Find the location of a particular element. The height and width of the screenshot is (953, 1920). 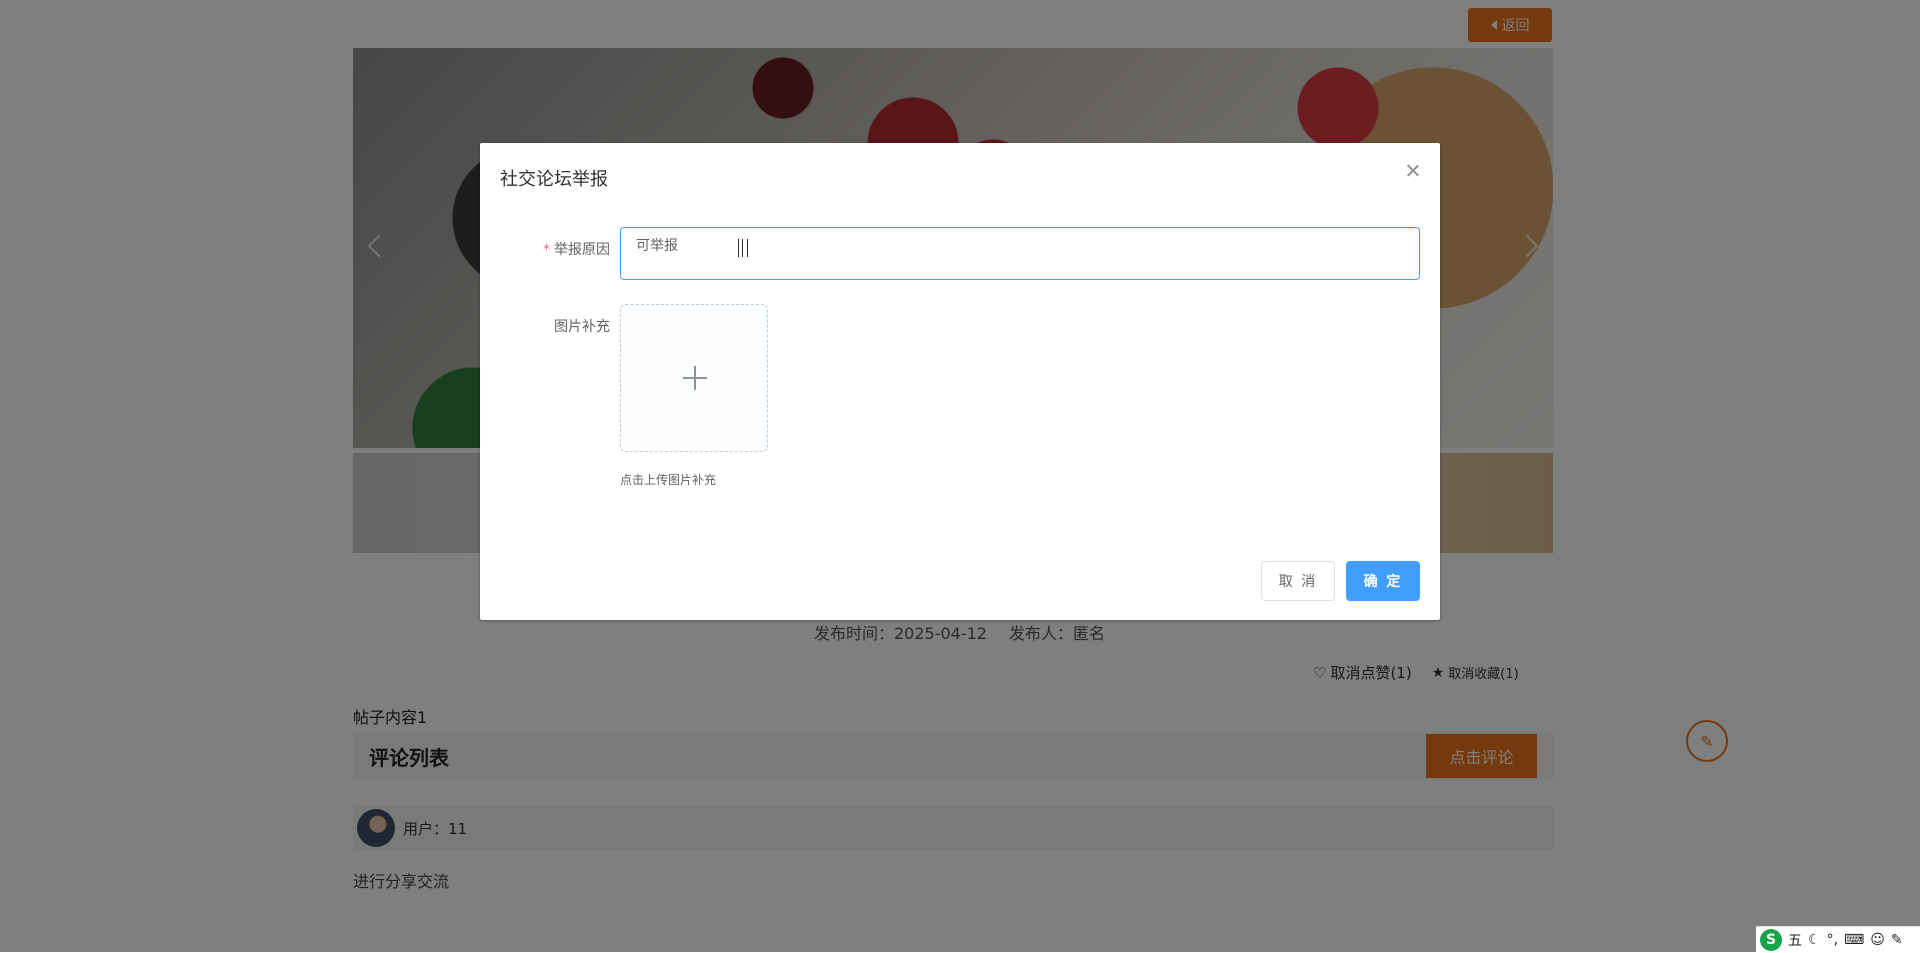

cancel-button: 取 消 is located at coordinates (1298, 581).